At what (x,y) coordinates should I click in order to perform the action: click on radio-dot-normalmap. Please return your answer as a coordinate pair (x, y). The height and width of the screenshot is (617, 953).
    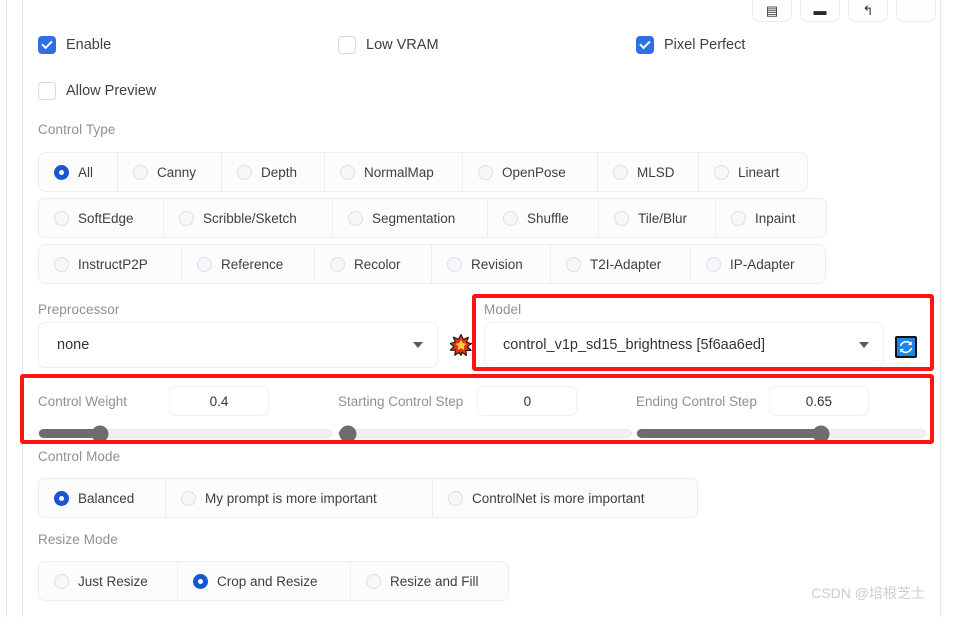
    Looking at the image, I should click on (347, 172).